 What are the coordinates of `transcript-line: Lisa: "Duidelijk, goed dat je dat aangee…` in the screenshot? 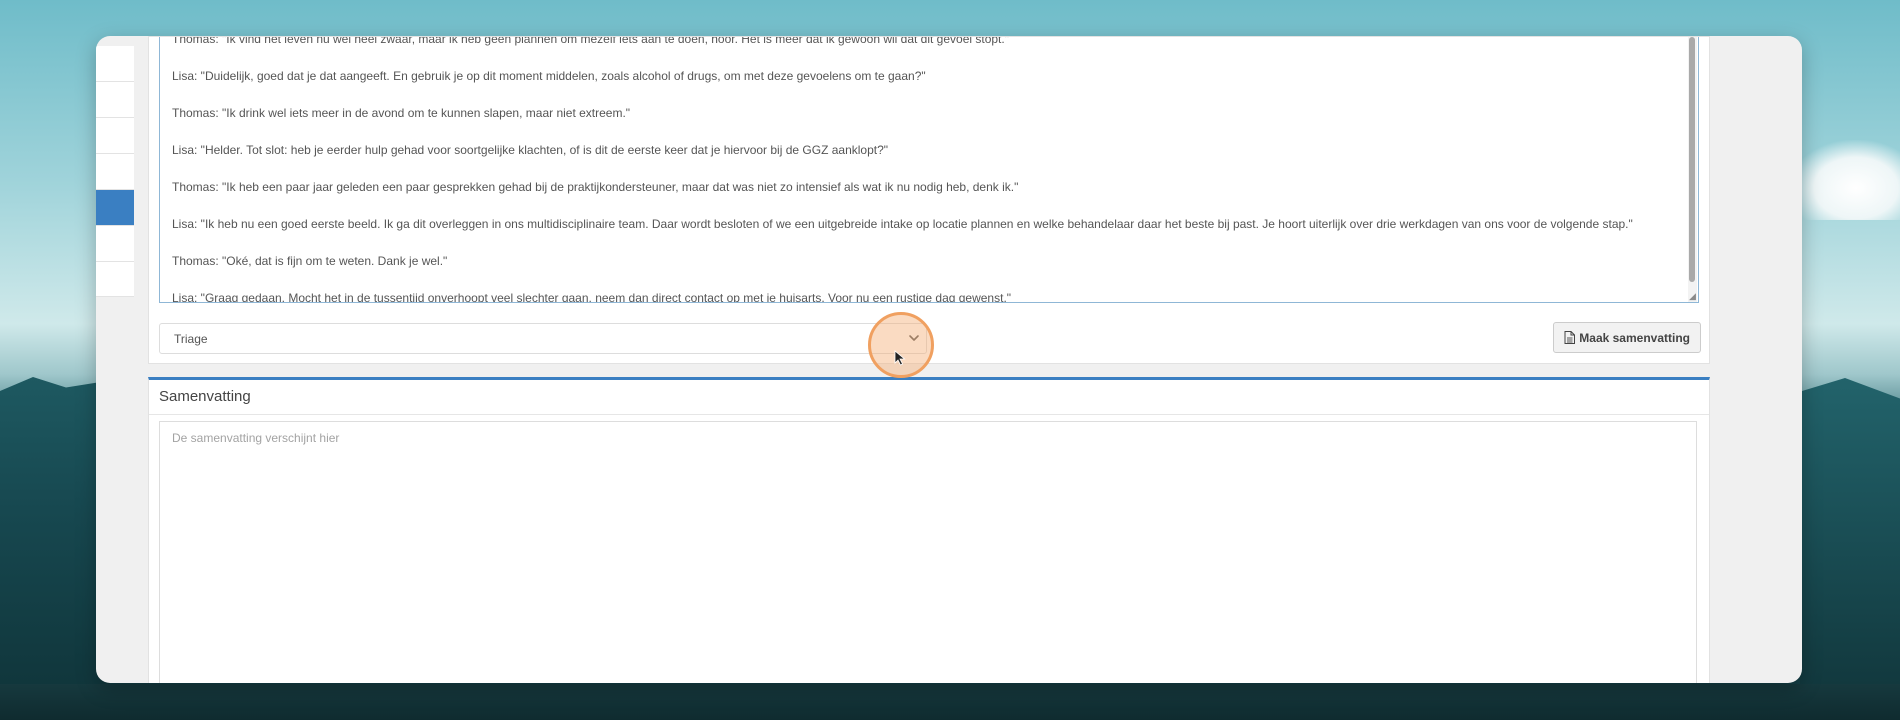 It's located at (549, 76).